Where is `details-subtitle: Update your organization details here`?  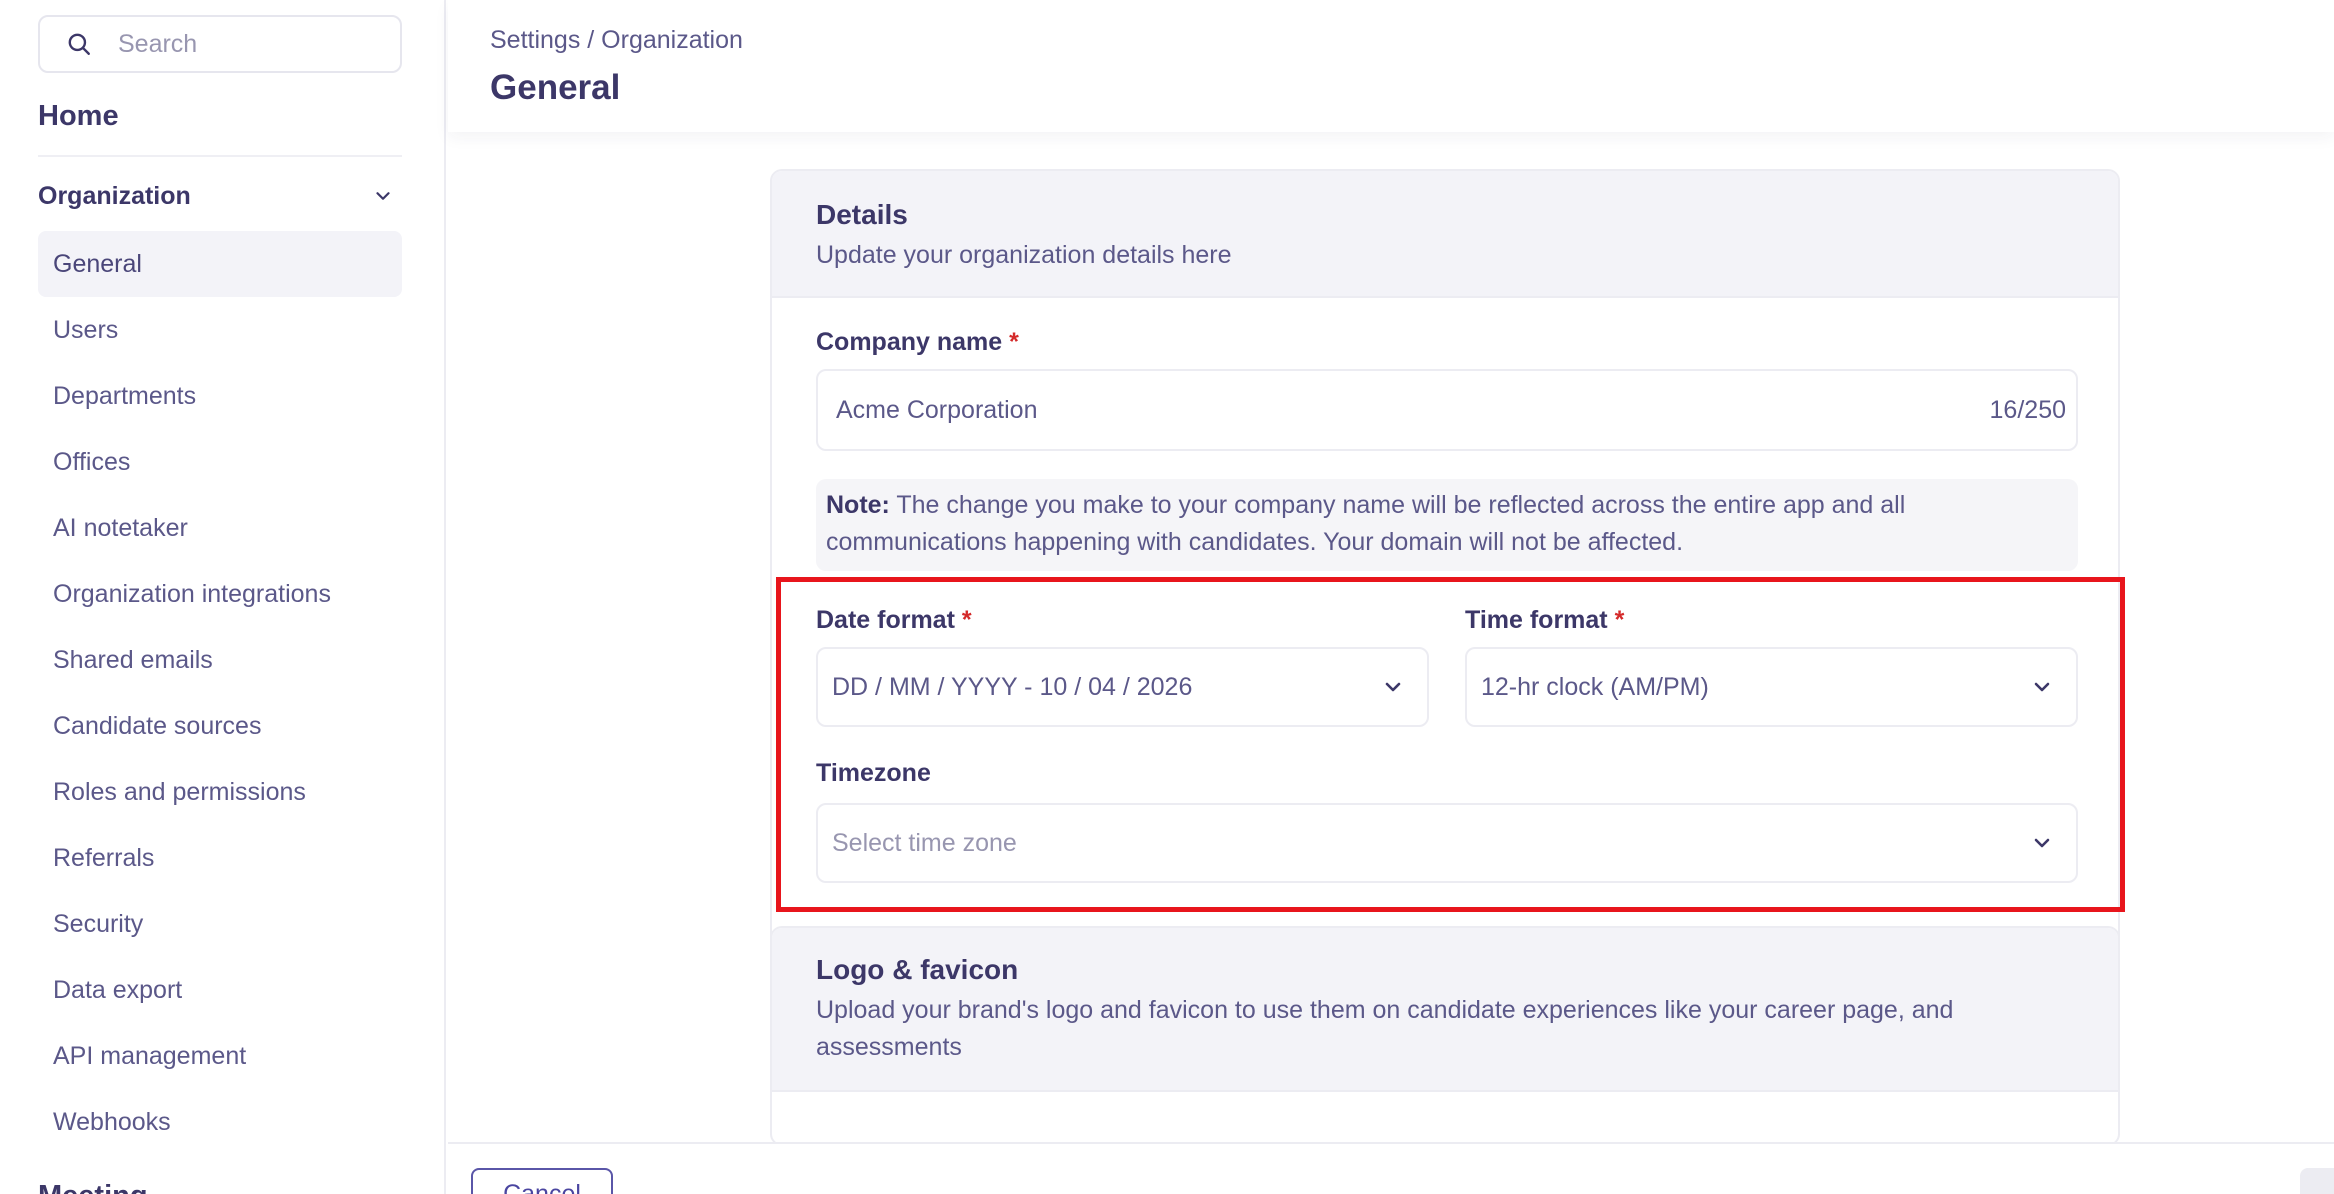 details-subtitle: Update your organization details here is located at coordinates (1024, 255).